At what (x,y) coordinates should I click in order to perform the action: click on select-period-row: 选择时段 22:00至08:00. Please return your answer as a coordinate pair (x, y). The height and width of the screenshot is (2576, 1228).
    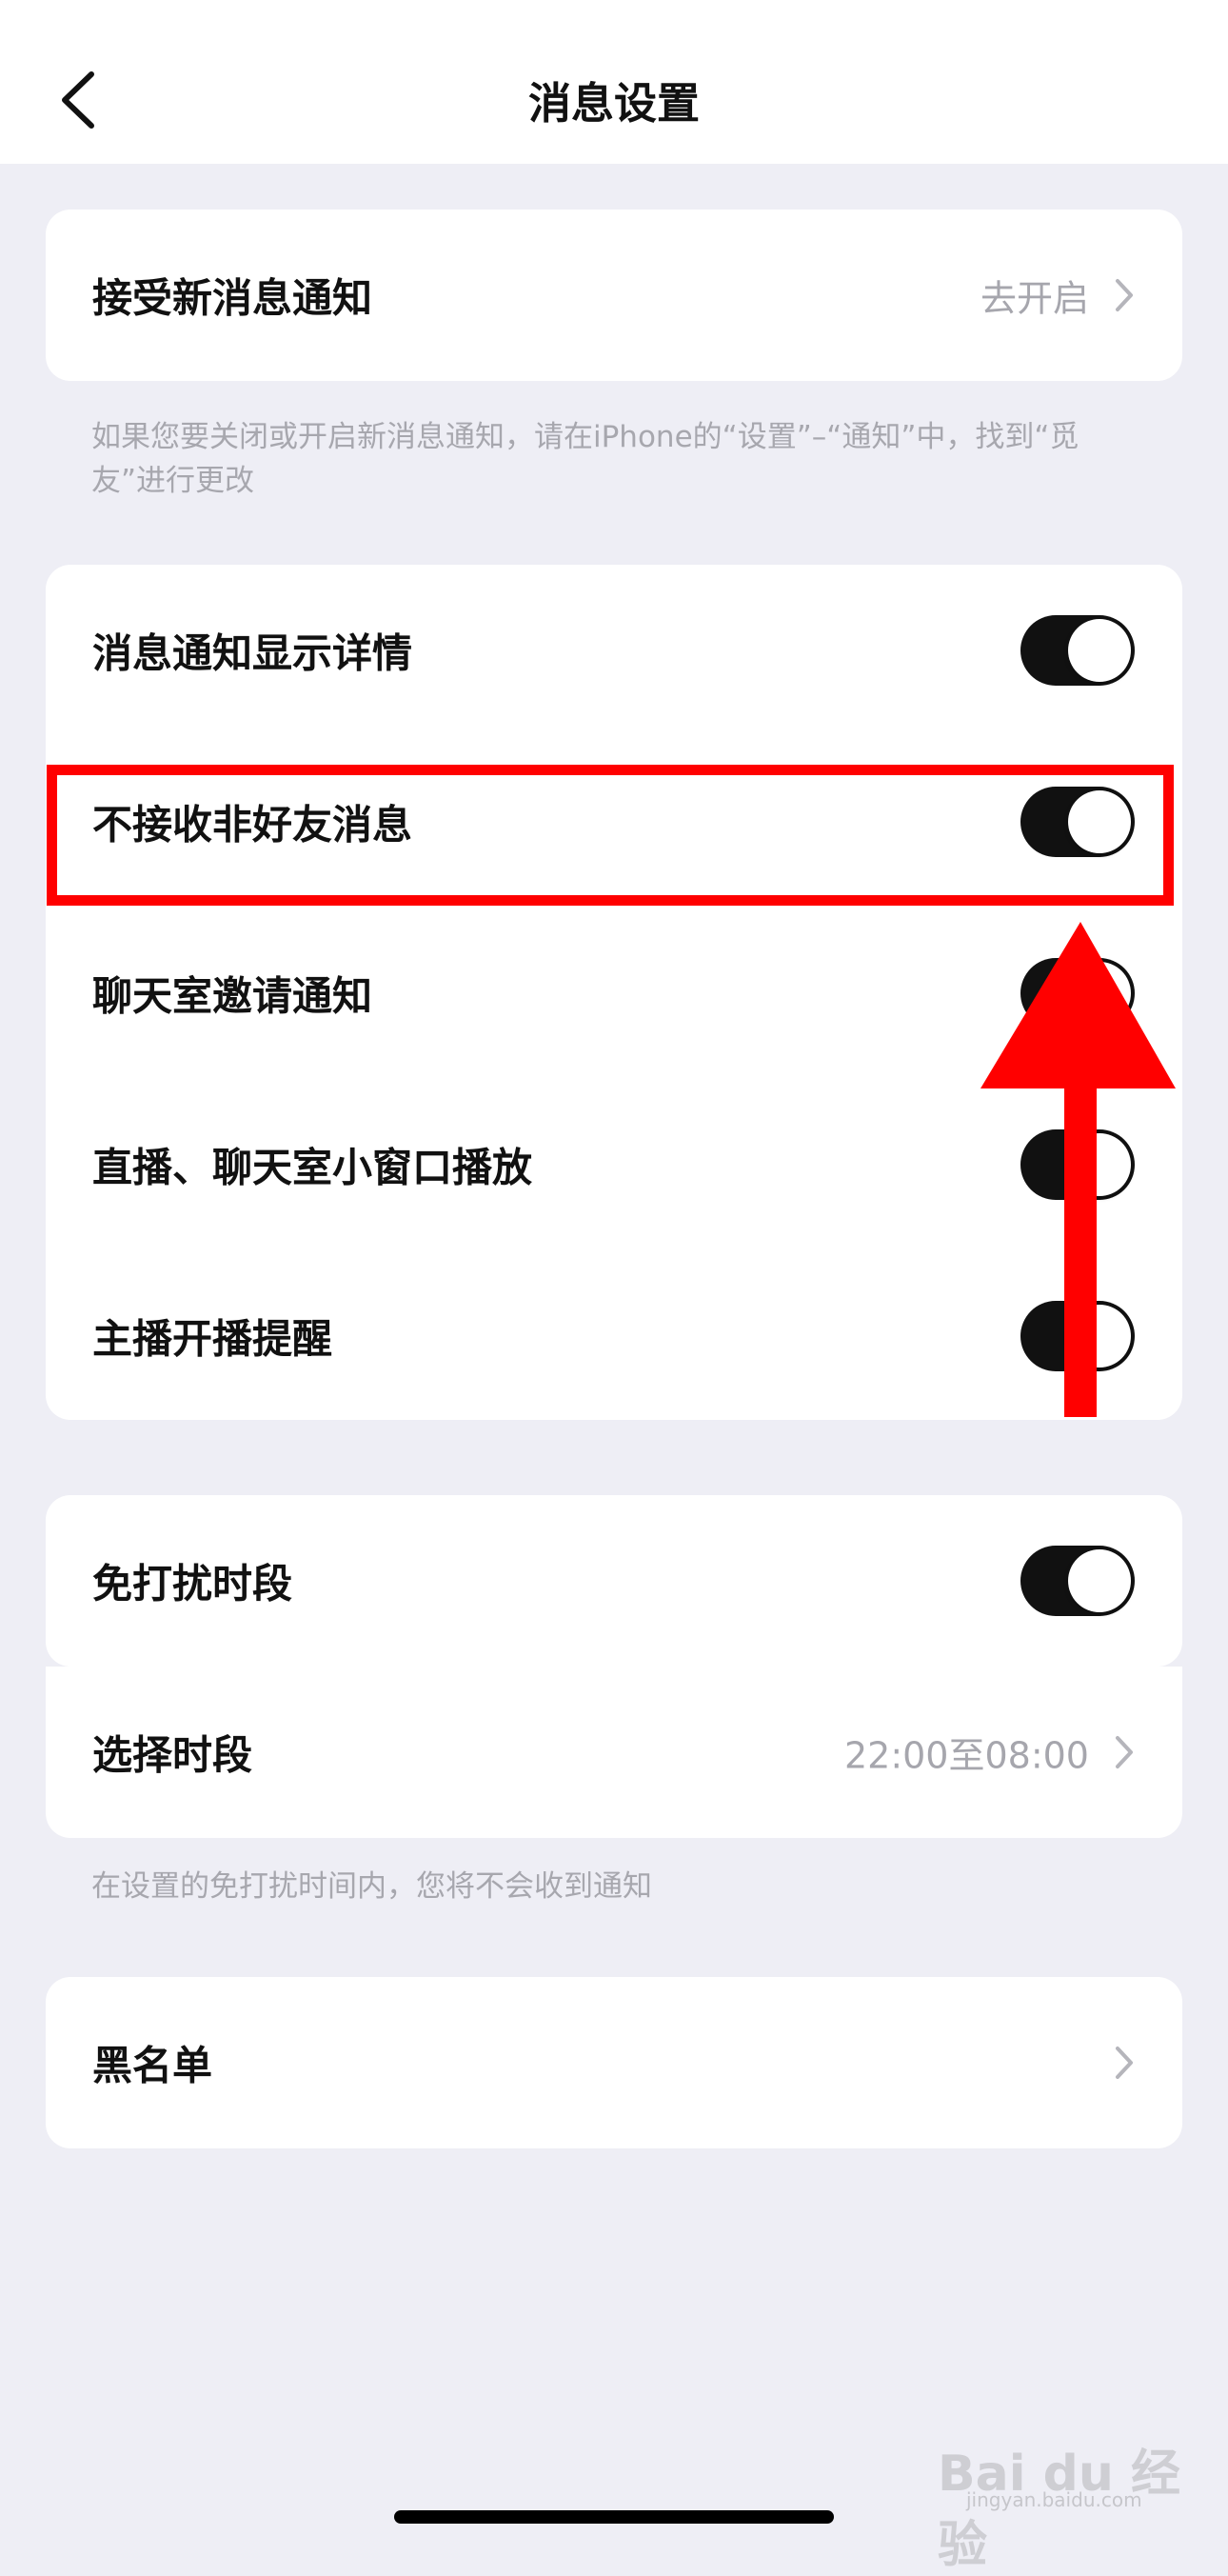
    Looking at the image, I should click on (614, 1752).